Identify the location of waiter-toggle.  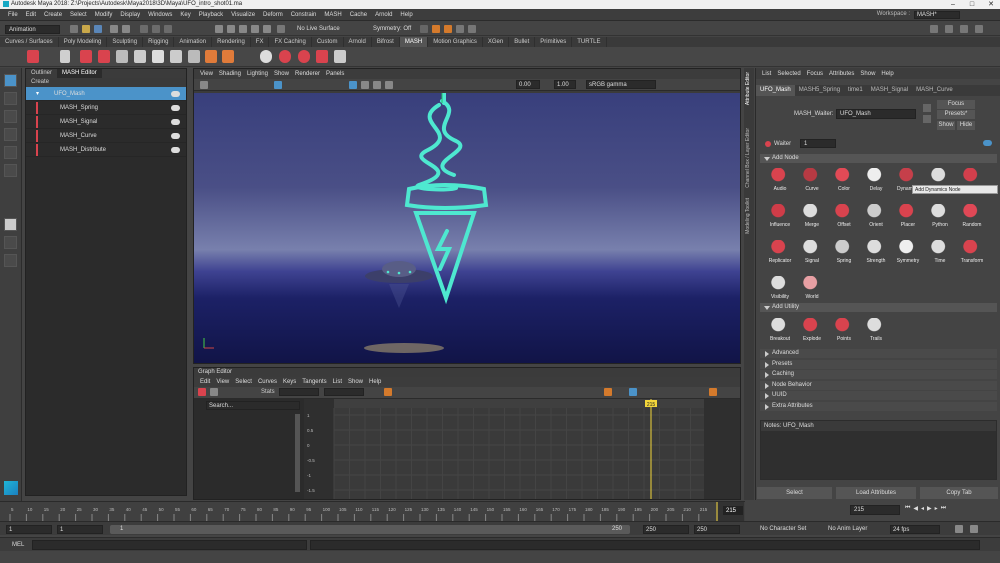
(987, 143).